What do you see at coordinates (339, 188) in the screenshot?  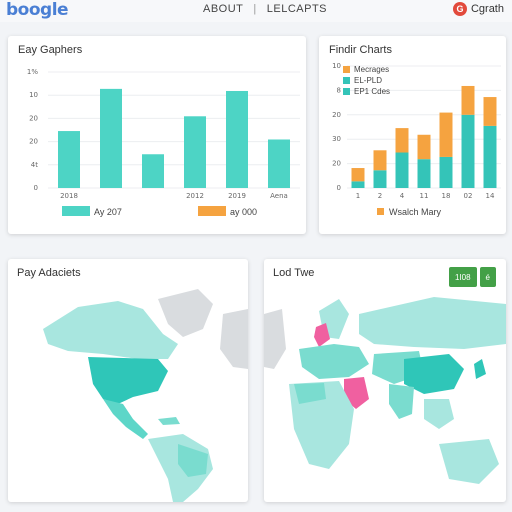 I see `stack-y-tick: 0` at bounding box center [339, 188].